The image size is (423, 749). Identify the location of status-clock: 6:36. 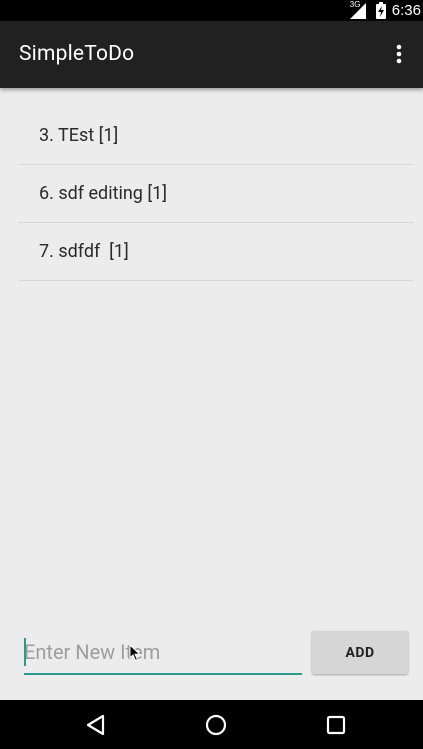
(406, 10).